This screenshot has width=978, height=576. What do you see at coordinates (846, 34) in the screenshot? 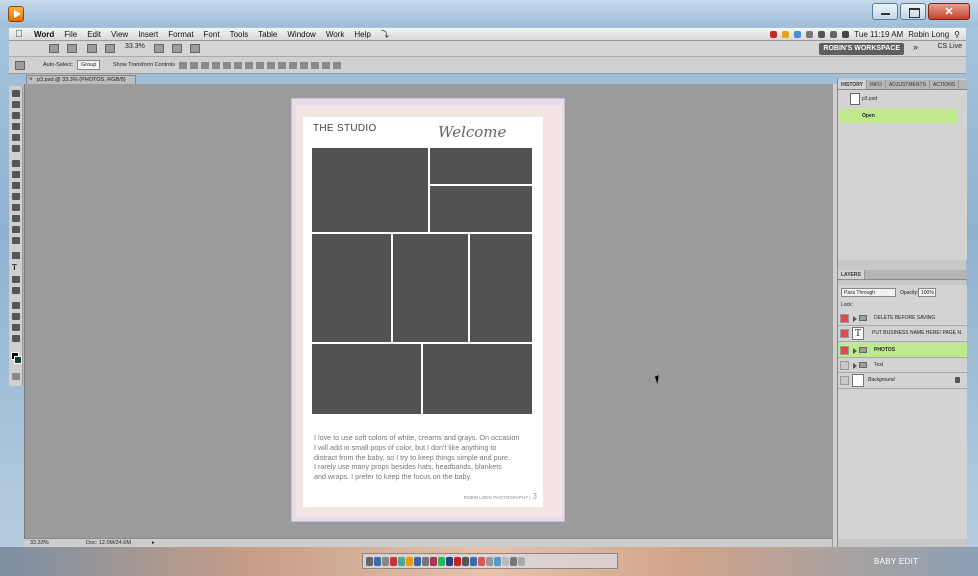
I see `battery-icon` at bounding box center [846, 34].